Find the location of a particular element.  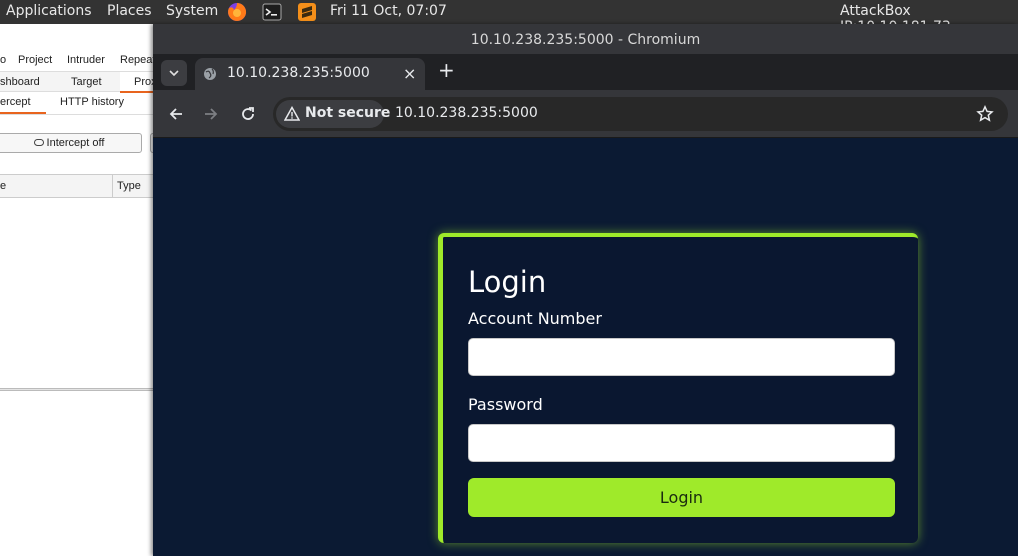

bookmark-star-icon is located at coordinates (985, 114).